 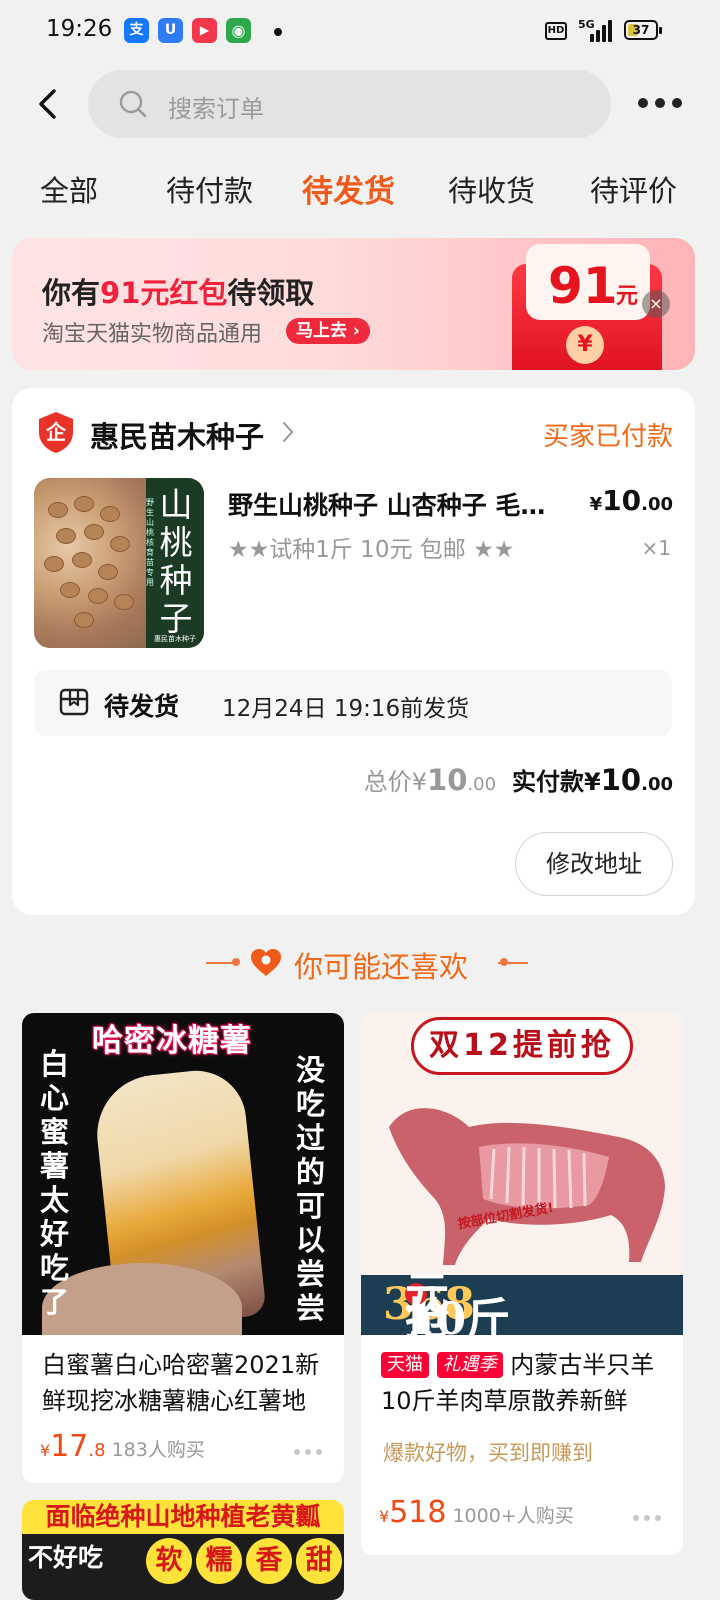 I want to click on chevron-right-icon, so click(x=288, y=432).